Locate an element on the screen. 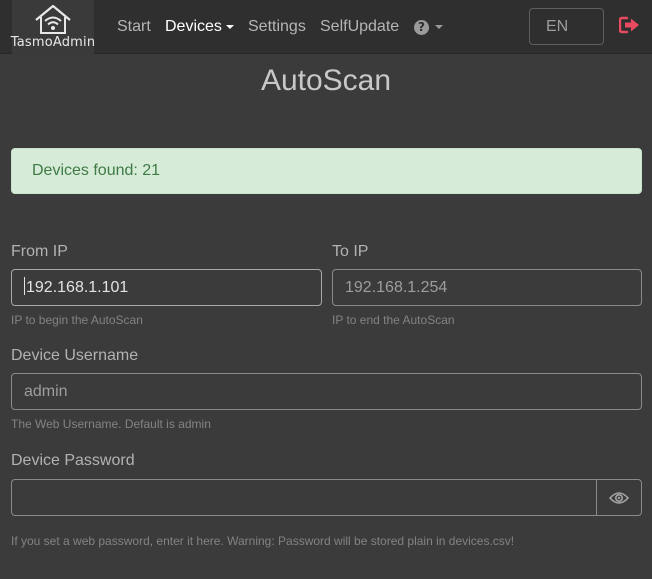 The height and width of the screenshot is (579, 652). from-ip-help: IP to begin the AutoScan is located at coordinates (77, 320).